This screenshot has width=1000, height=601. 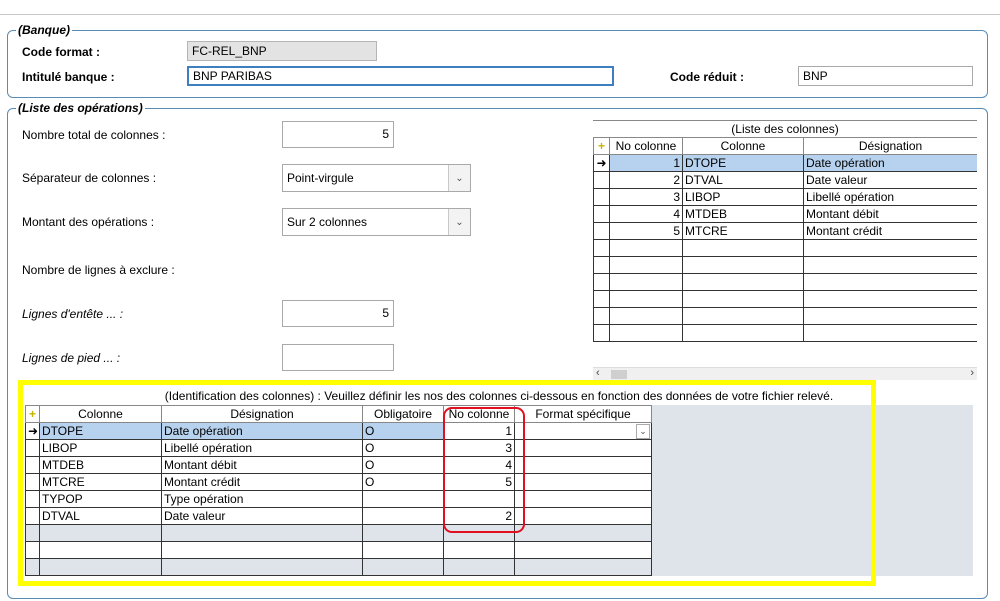 I want to click on cell-no: 3, so click(x=646, y=197).